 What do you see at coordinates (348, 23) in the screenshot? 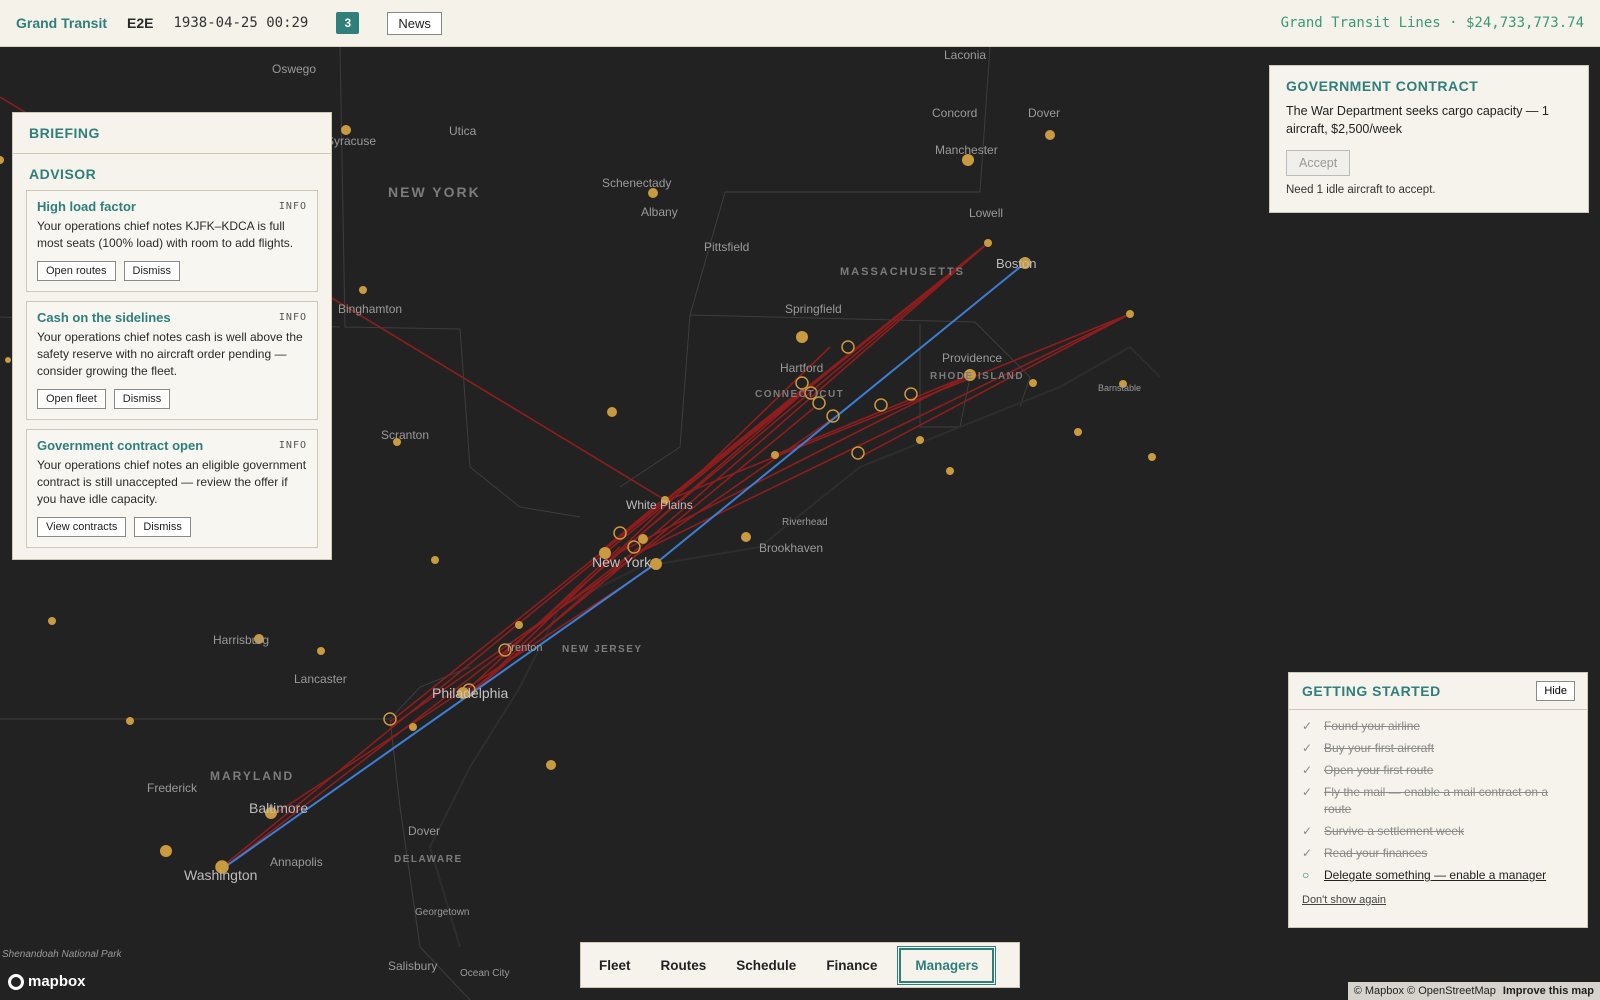
I see `notification-badge: 3` at bounding box center [348, 23].